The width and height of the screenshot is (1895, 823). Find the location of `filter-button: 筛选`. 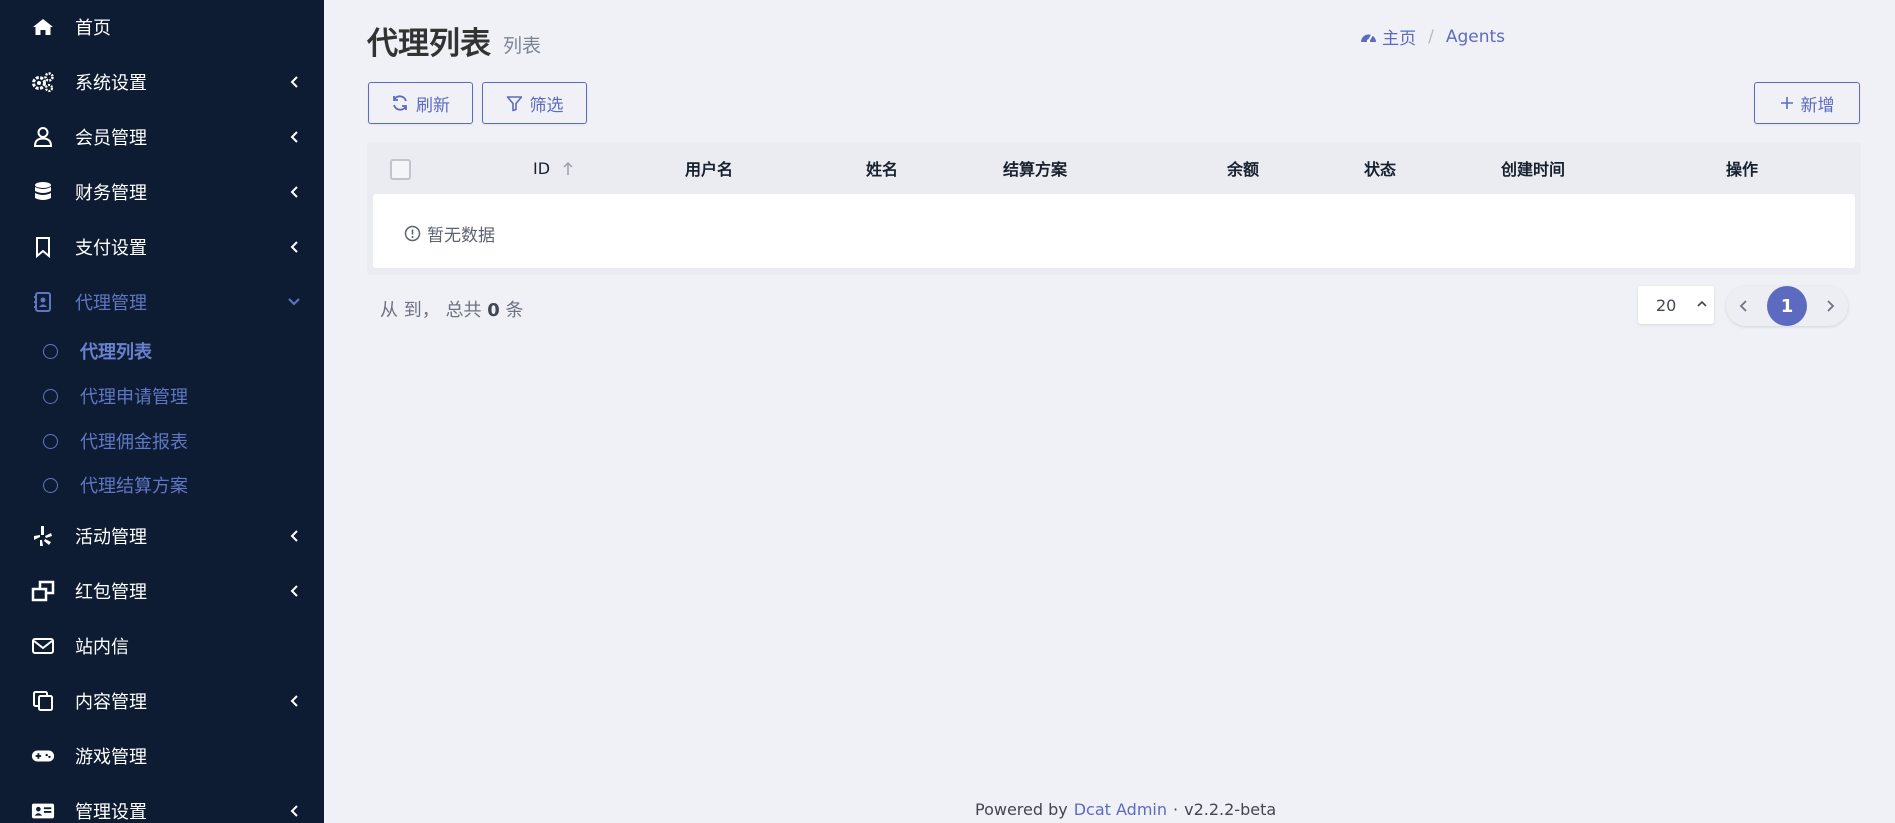

filter-button: 筛选 is located at coordinates (534, 103).